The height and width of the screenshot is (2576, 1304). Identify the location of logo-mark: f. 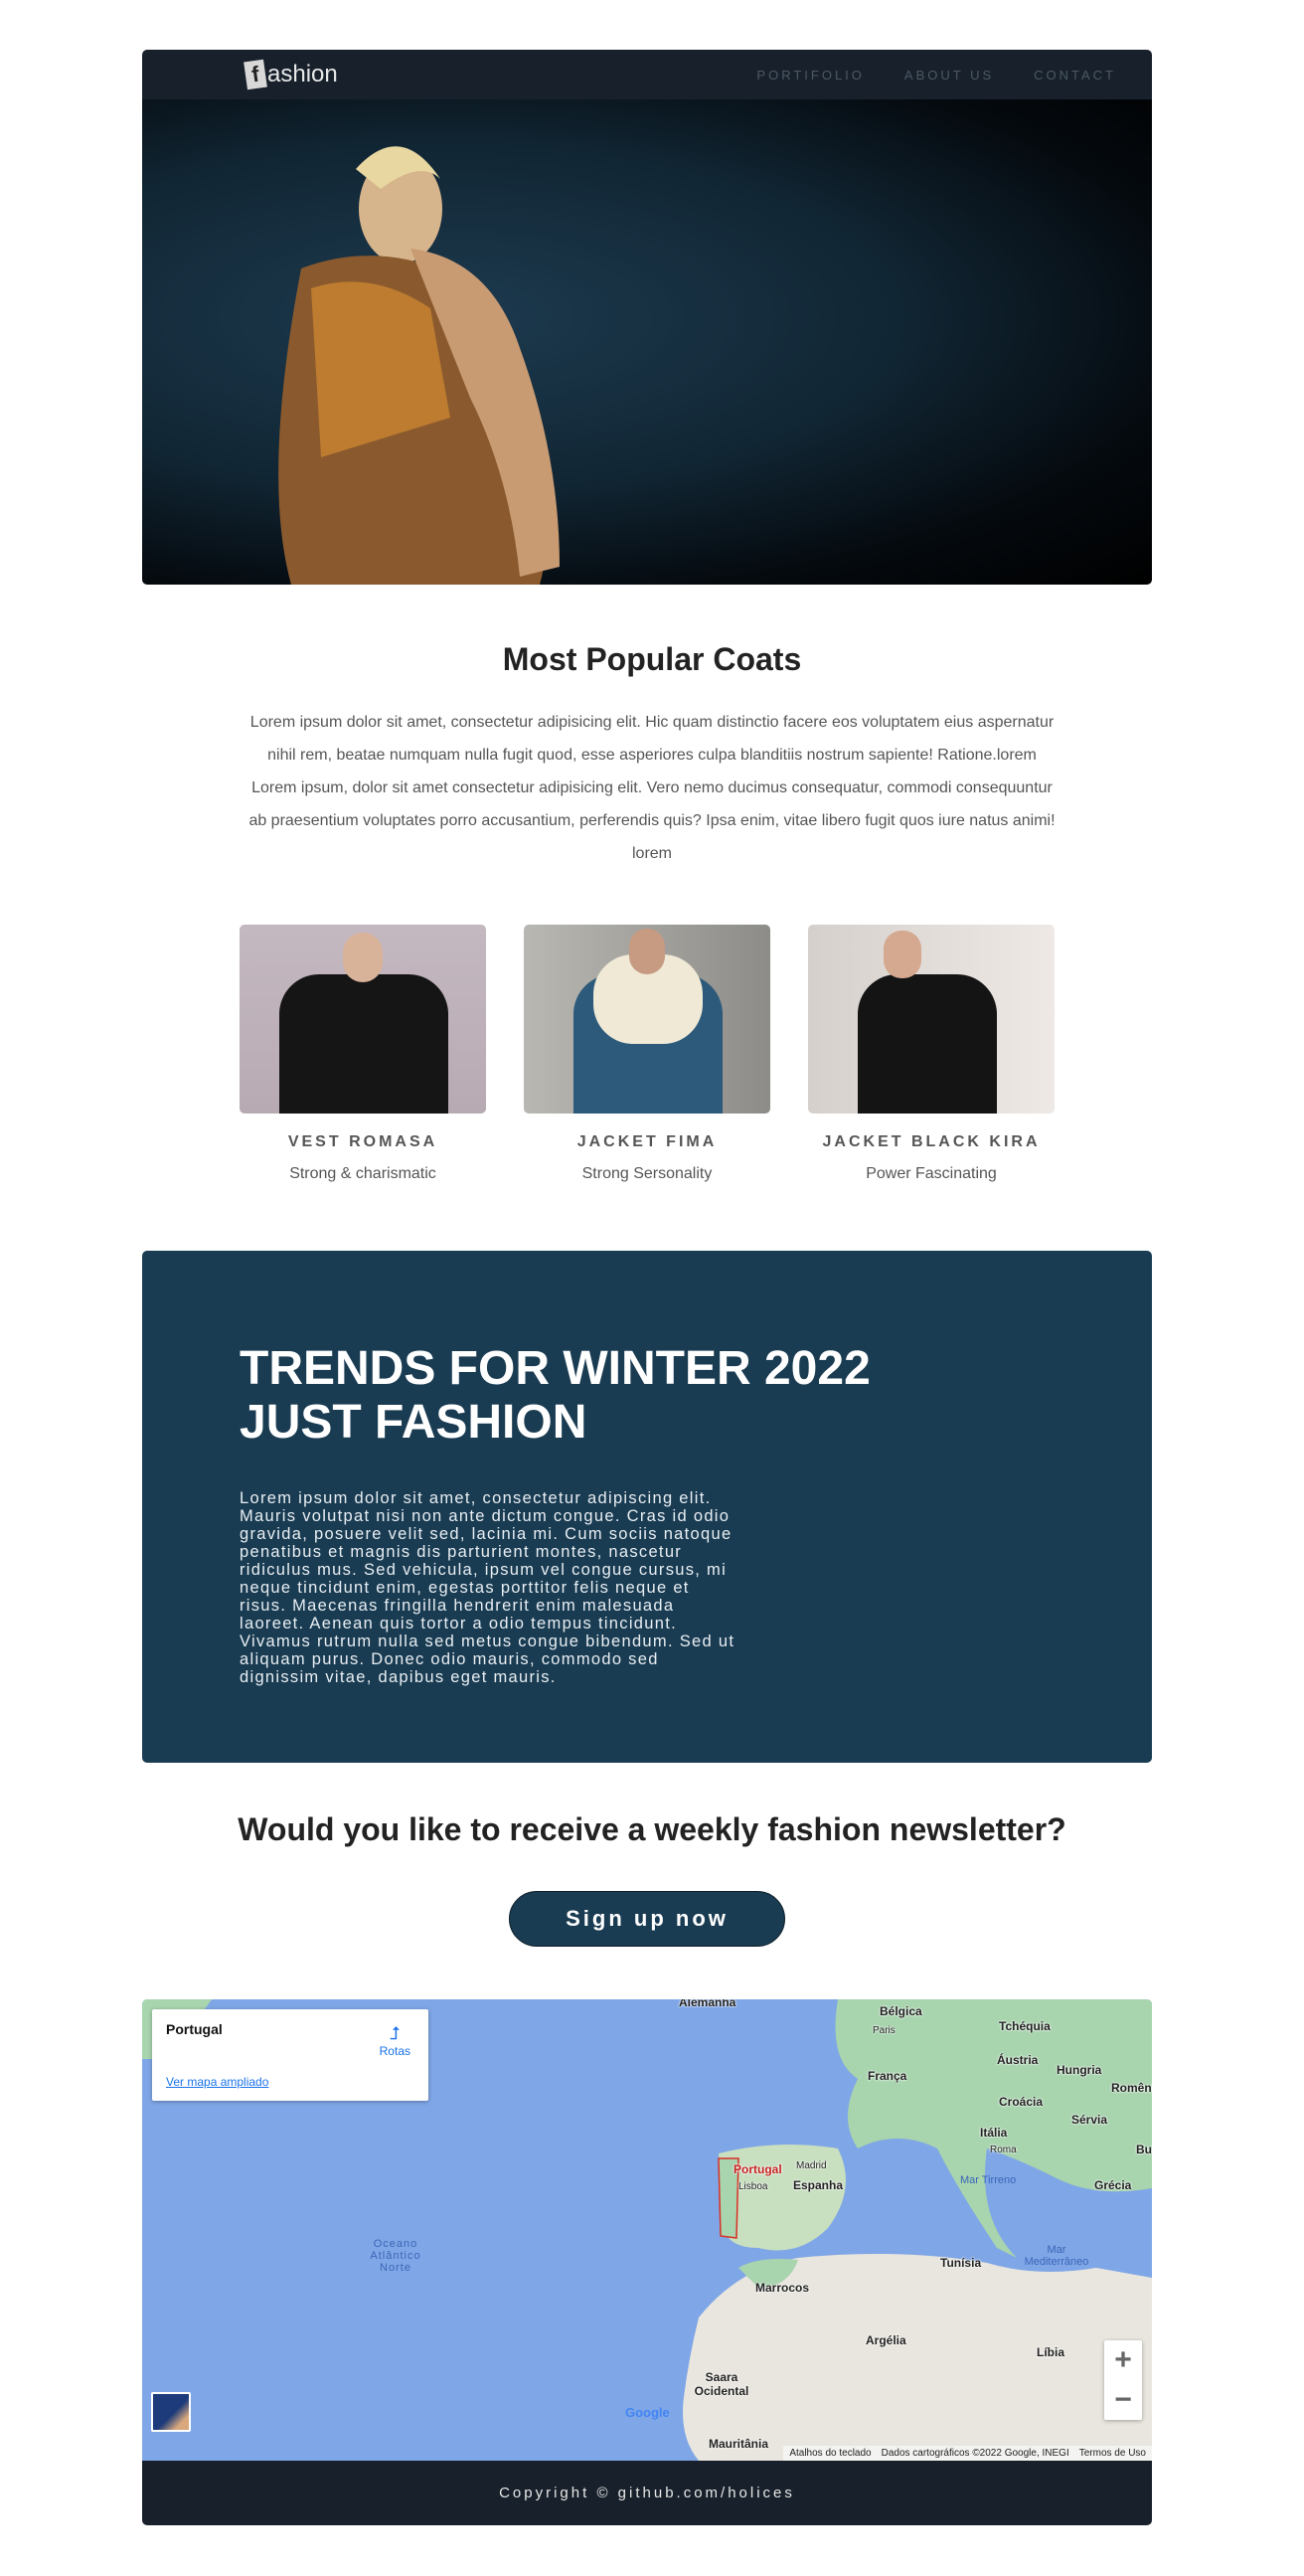
(256, 74).